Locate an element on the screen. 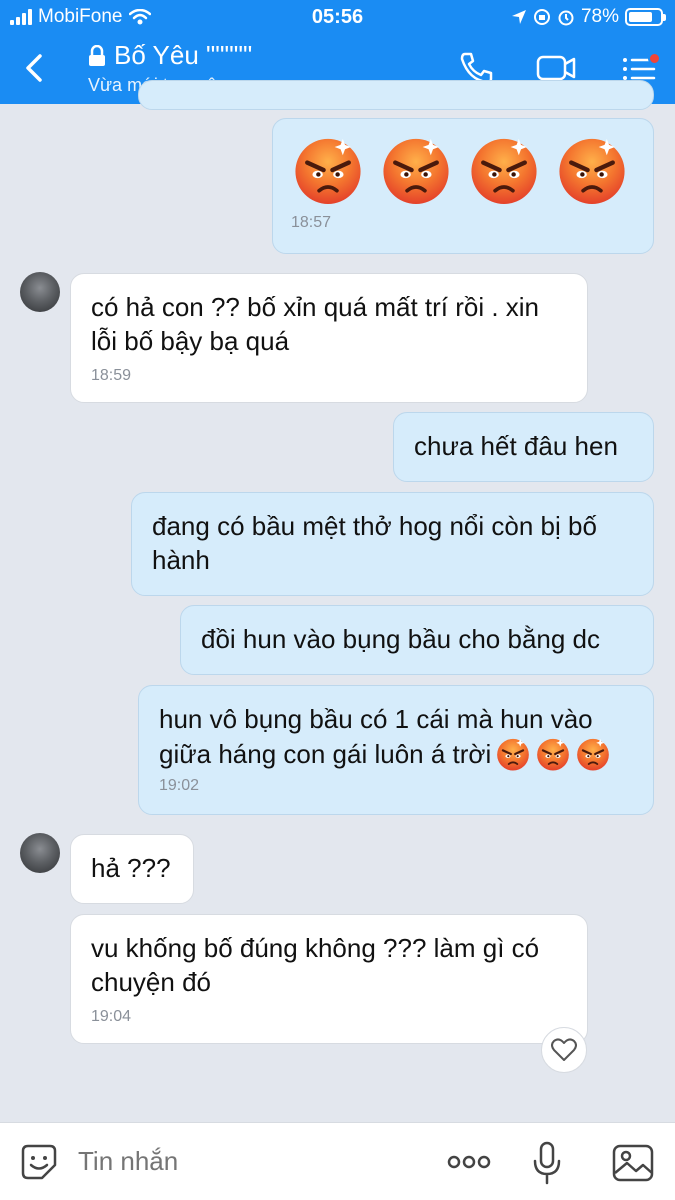 This screenshot has width=675, height=1200. message-time: 19:04 is located at coordinates (111, 1016).